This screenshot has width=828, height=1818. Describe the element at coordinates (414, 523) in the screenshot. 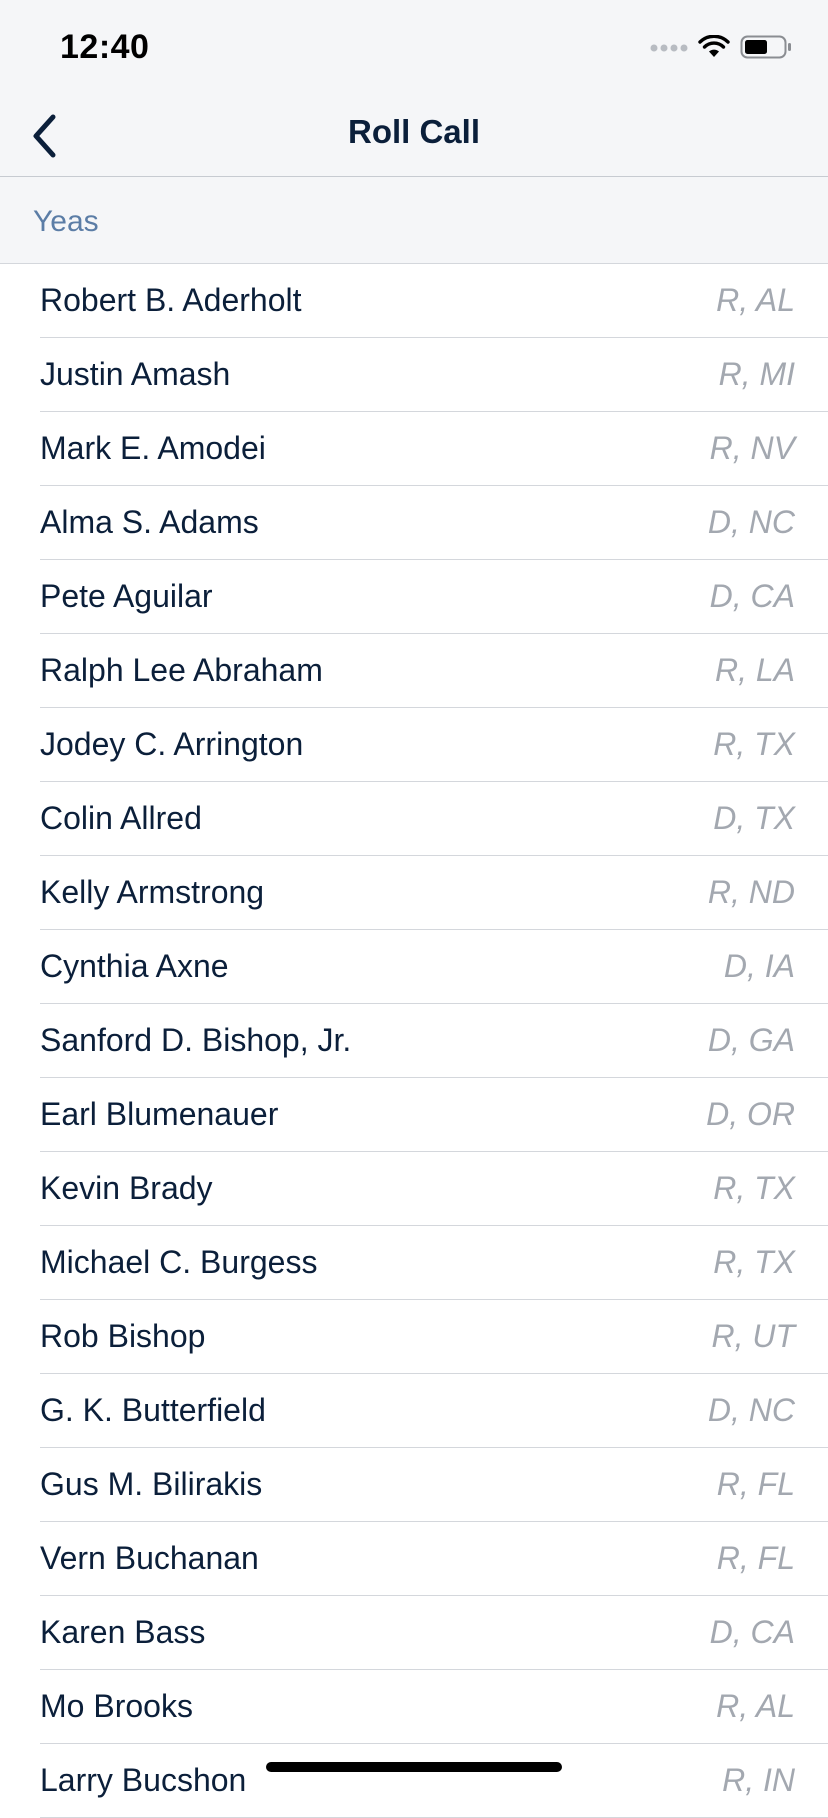

I see `list-item: Alma S. Adams D, NC` at that location.